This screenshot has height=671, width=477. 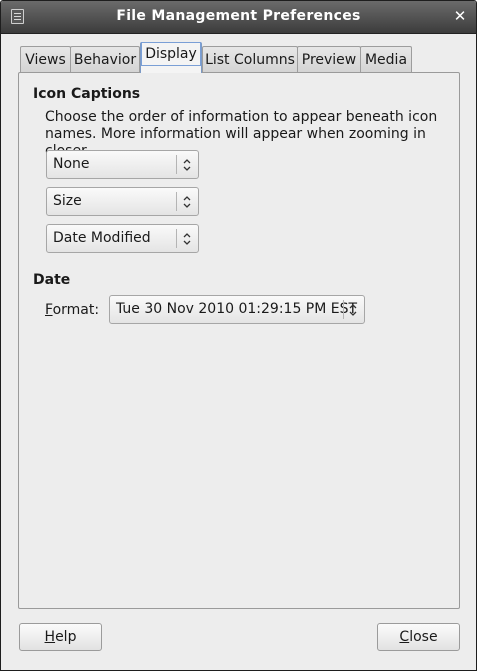 What do you see at coordinates (404, 637) in the screenshot?
I see `close-button-mnemonic: C` at bounding box center [404, 637].